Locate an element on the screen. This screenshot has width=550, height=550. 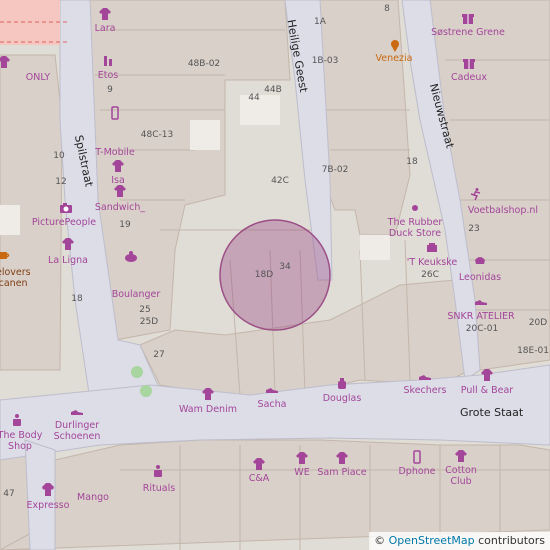
poi-label: Søstrene Grene is located at coordinates (468, 32).